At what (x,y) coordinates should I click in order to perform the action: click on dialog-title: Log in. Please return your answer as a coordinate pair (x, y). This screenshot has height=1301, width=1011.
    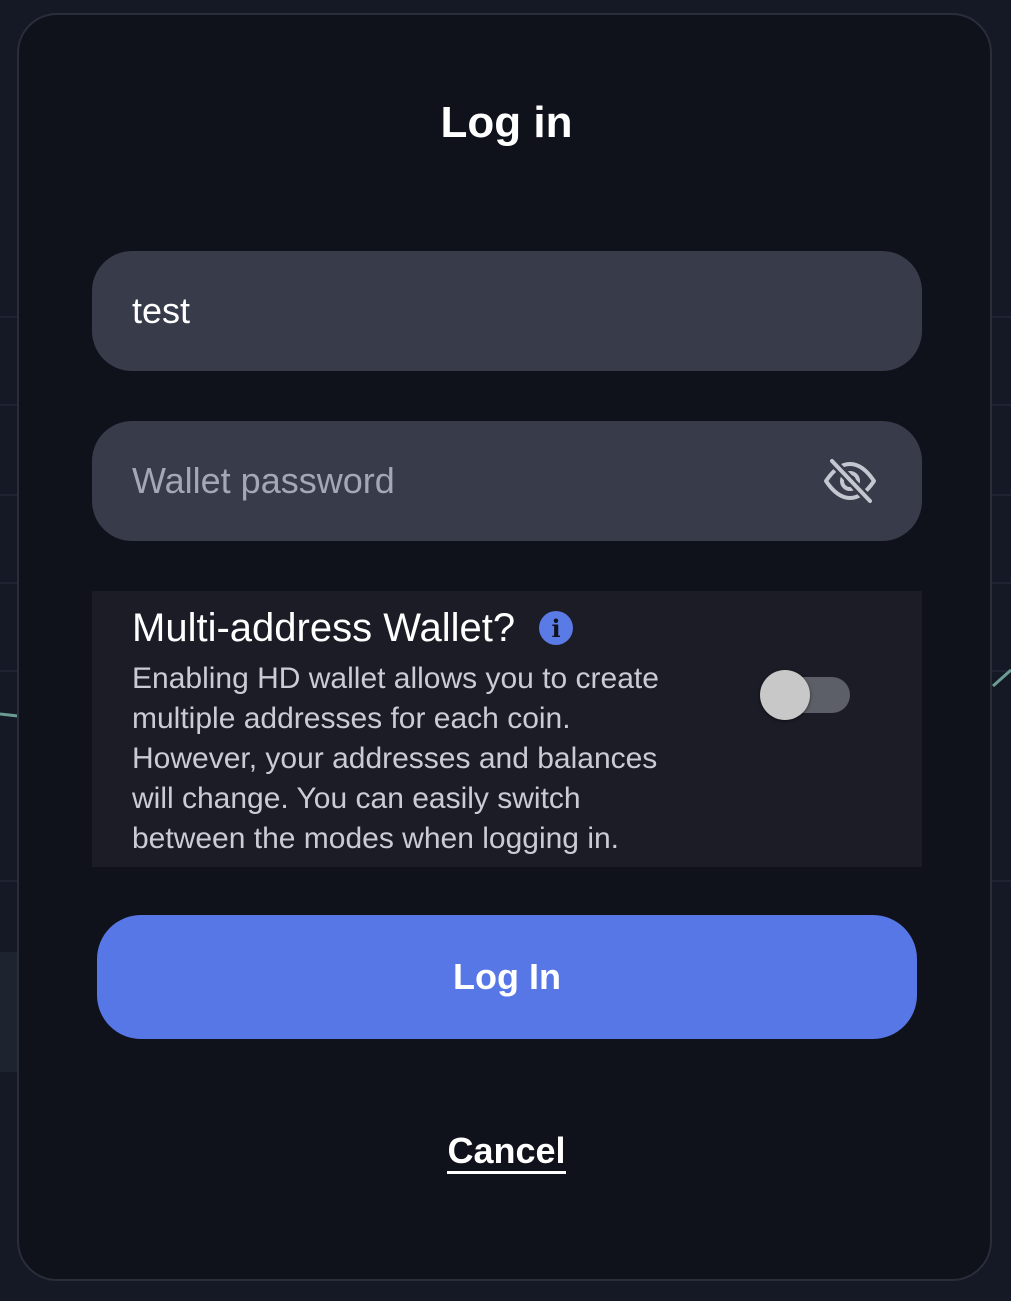
    Looking at the image, I should click on (506, 122).